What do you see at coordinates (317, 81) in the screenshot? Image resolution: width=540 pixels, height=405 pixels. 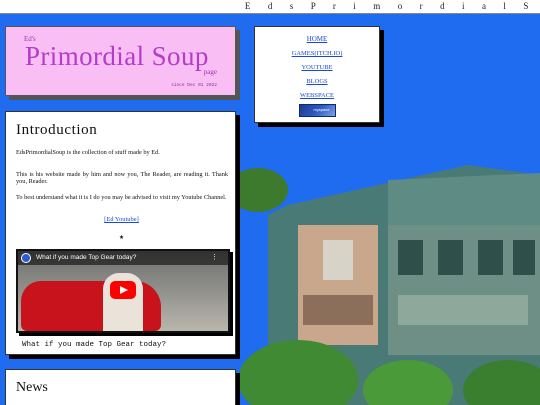 I see `nav-link-blogs: BLOGS` at bounding box center [317, 81].